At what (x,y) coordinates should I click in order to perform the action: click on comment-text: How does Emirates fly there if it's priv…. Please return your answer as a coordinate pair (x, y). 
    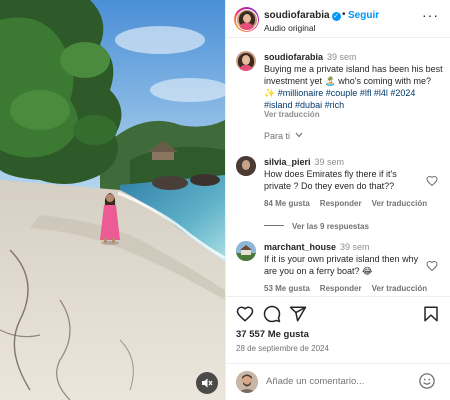
    Looking at the image, I should click on (330, 180).